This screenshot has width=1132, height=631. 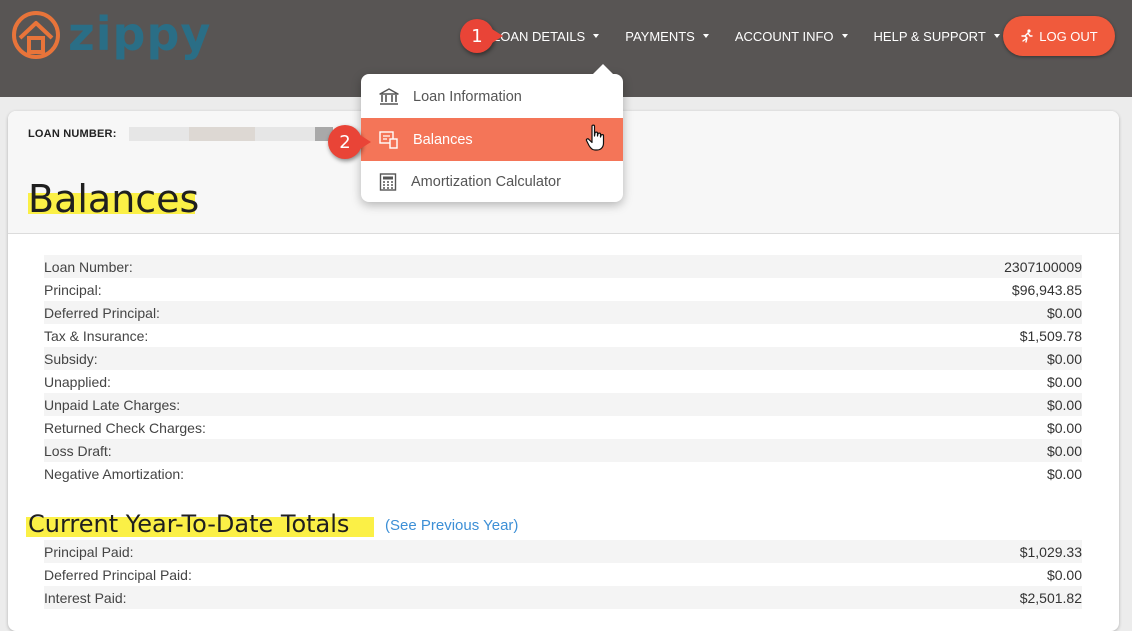 I want to click on row-label: Deferred Principal:, so click(x=102, y=312).